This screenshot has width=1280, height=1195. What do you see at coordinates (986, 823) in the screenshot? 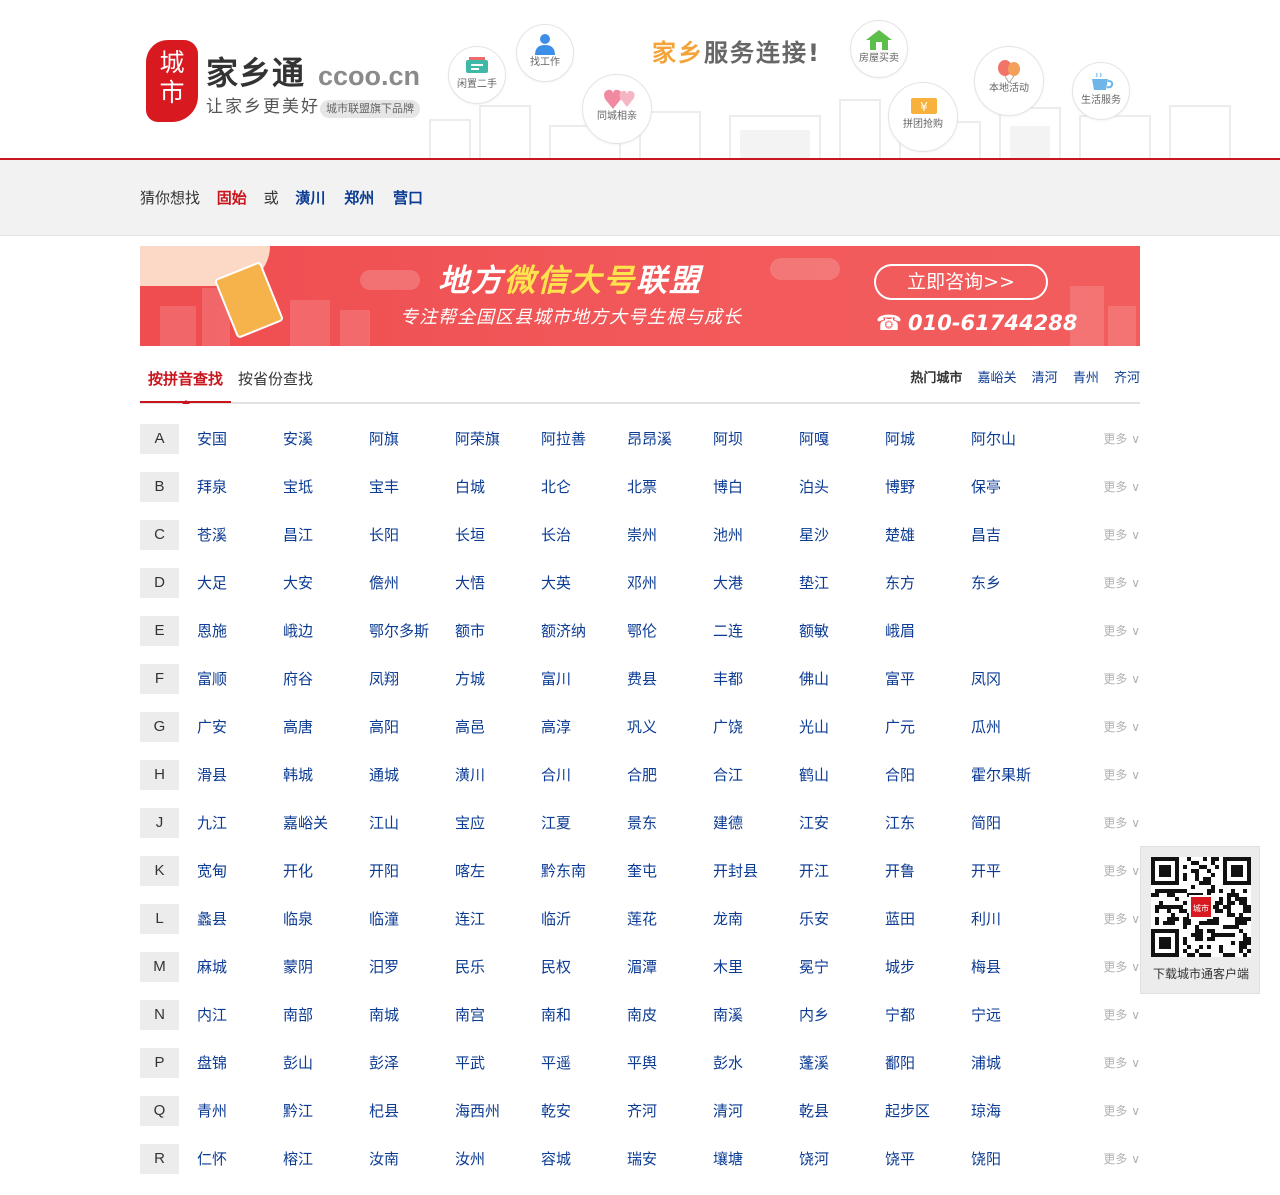
I see `city-link: 简阳` at bounding box center [986, 823].